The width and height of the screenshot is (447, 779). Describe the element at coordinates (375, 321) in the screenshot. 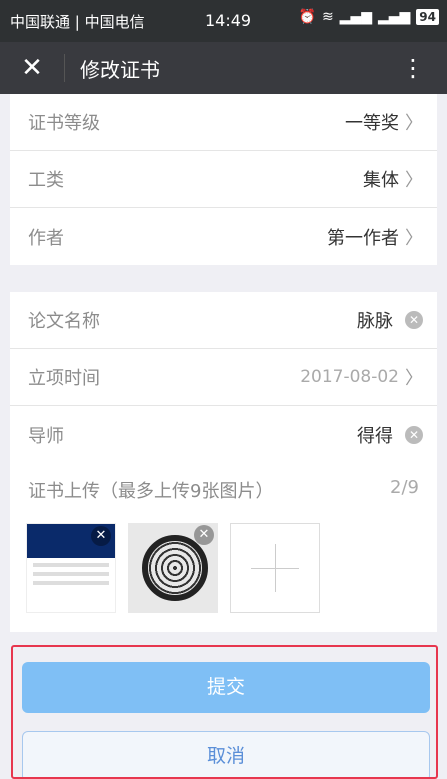

I see `field-value: 脉脉` at that location.